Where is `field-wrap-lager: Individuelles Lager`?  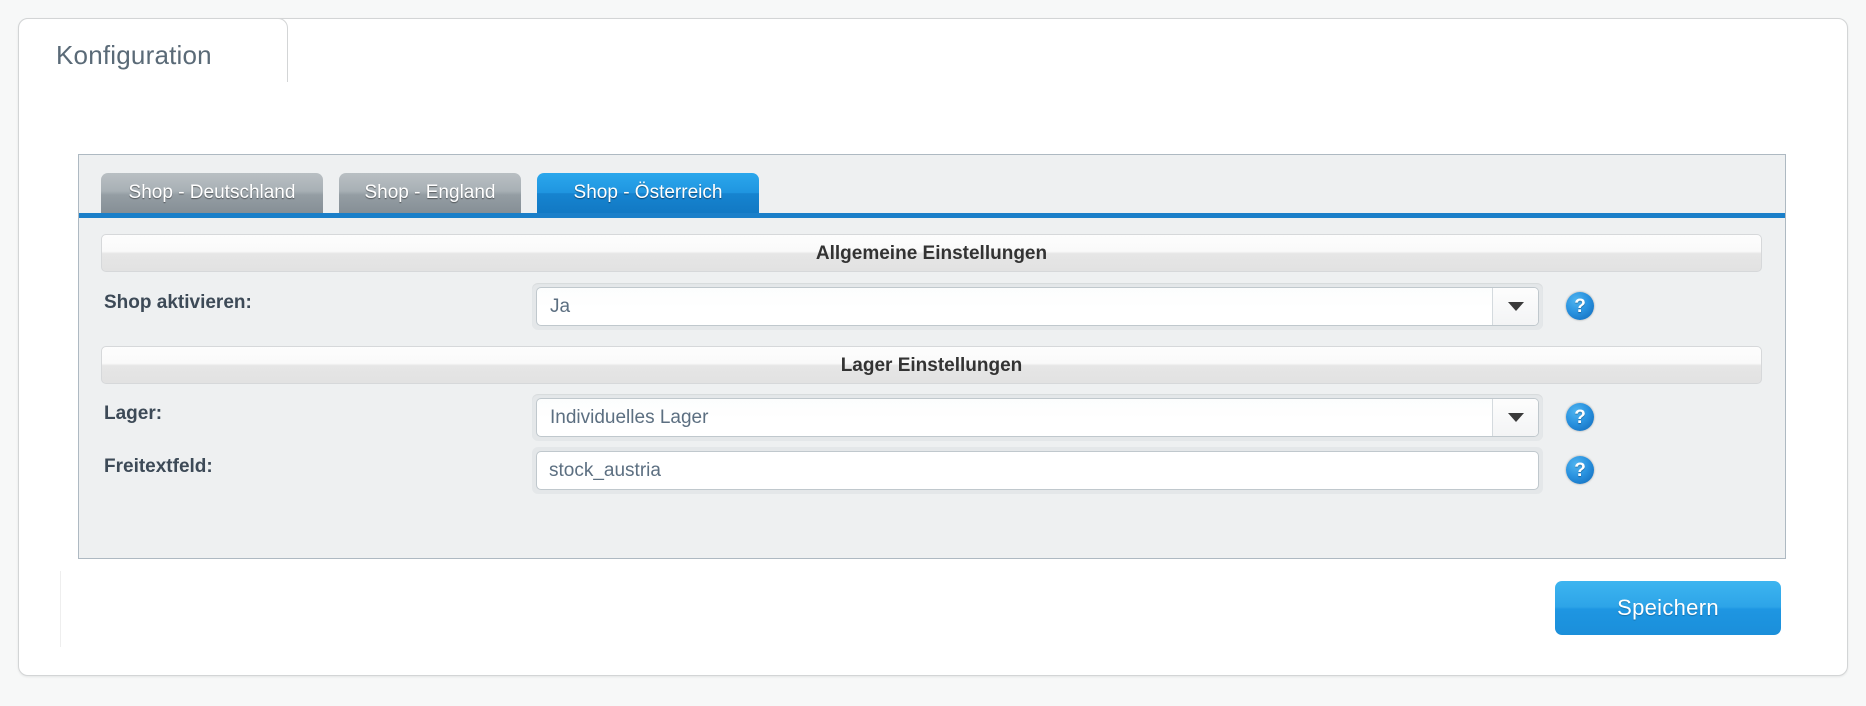 field-wrap-lager: Individuelles Lager is located at coordinates (1037, 417).